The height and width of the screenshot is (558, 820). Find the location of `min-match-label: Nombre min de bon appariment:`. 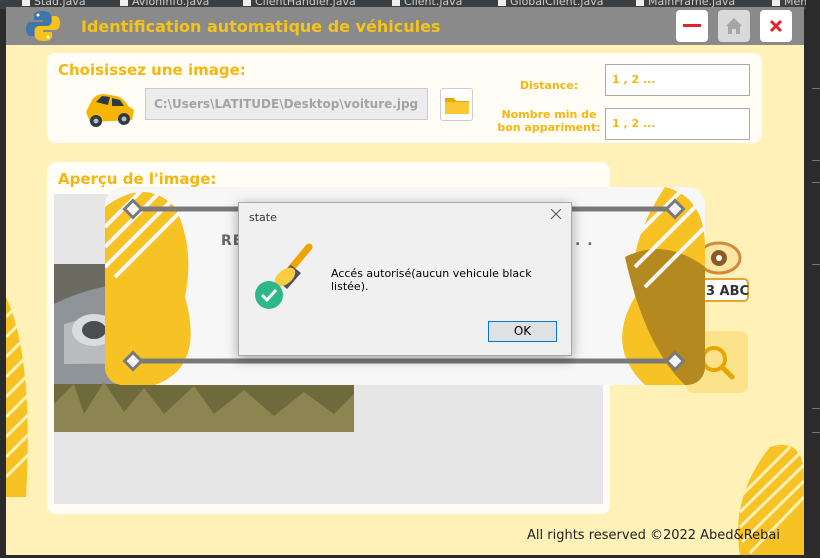

min-match-label: Nombre min de bon appariment: is located at coordinates (549, 121).